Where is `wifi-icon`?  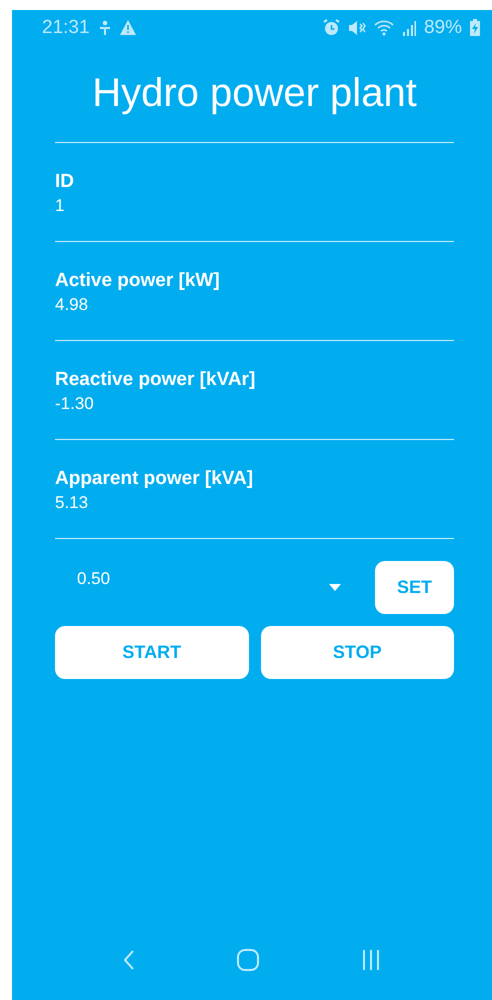
wifi-icon is located at coordinates (384, 28).